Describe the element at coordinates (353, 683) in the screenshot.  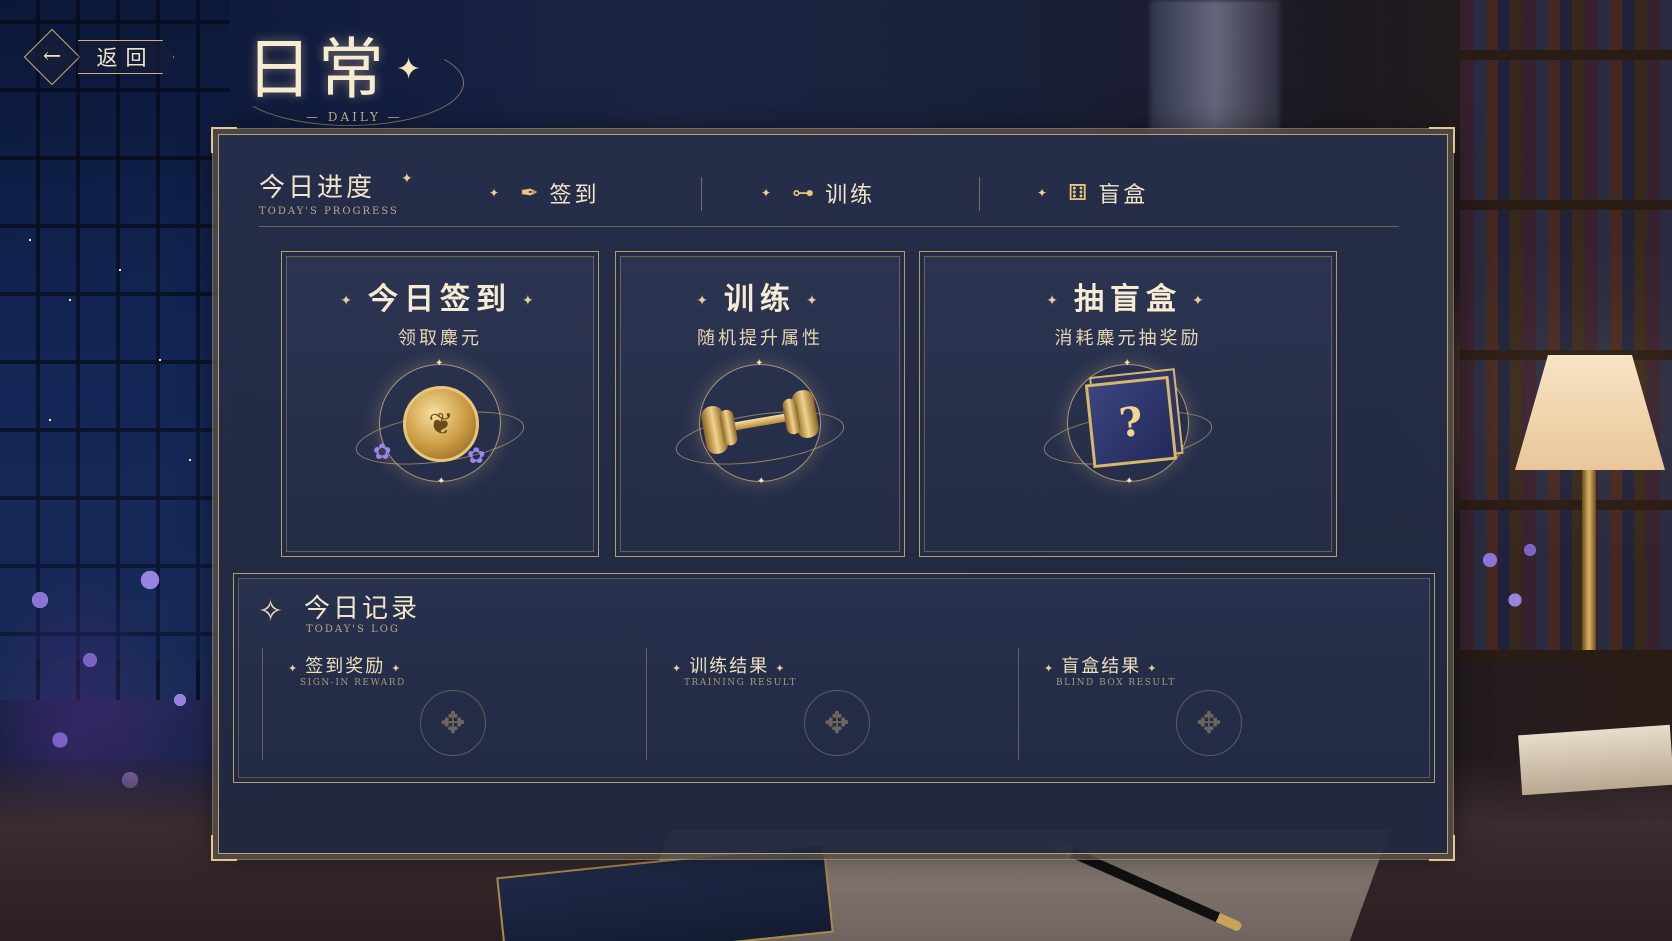
I see `log-column-title-en: SIGN-IN REWARD` at that location.